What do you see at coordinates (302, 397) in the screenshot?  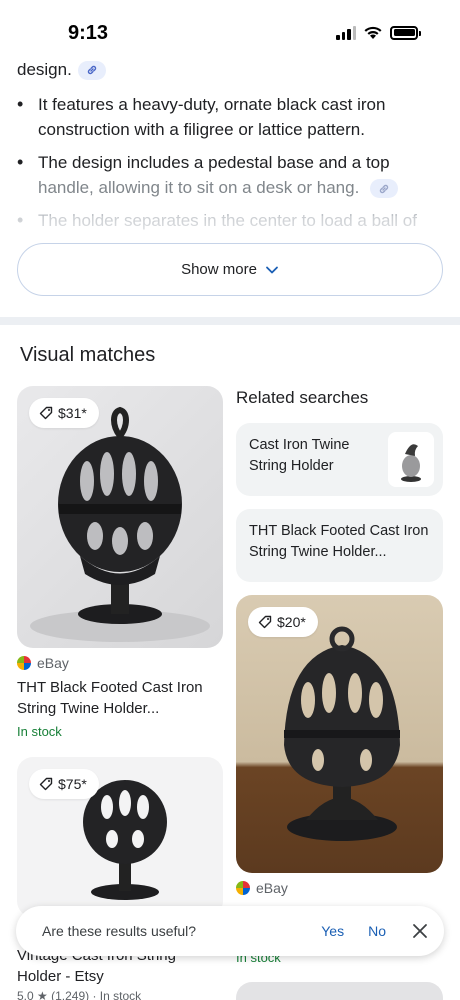 I see `related-searches-title: Related searches` at bounding box center [302, 397].